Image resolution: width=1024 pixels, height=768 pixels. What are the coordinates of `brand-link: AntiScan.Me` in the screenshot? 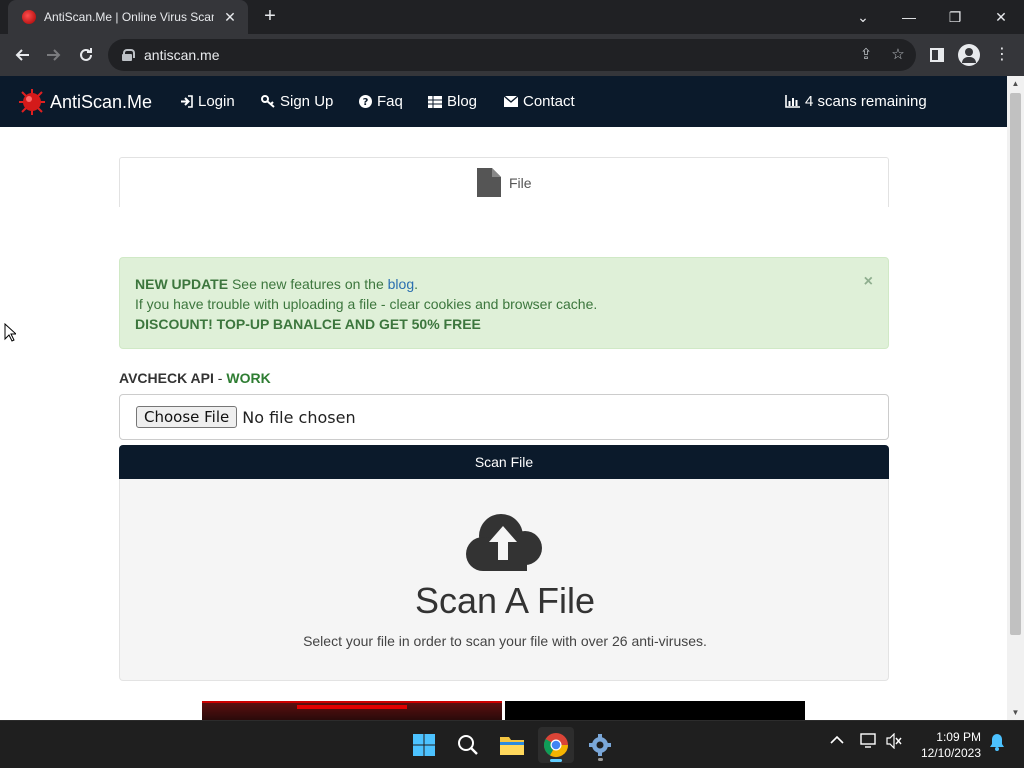 It's located at (85, 102).